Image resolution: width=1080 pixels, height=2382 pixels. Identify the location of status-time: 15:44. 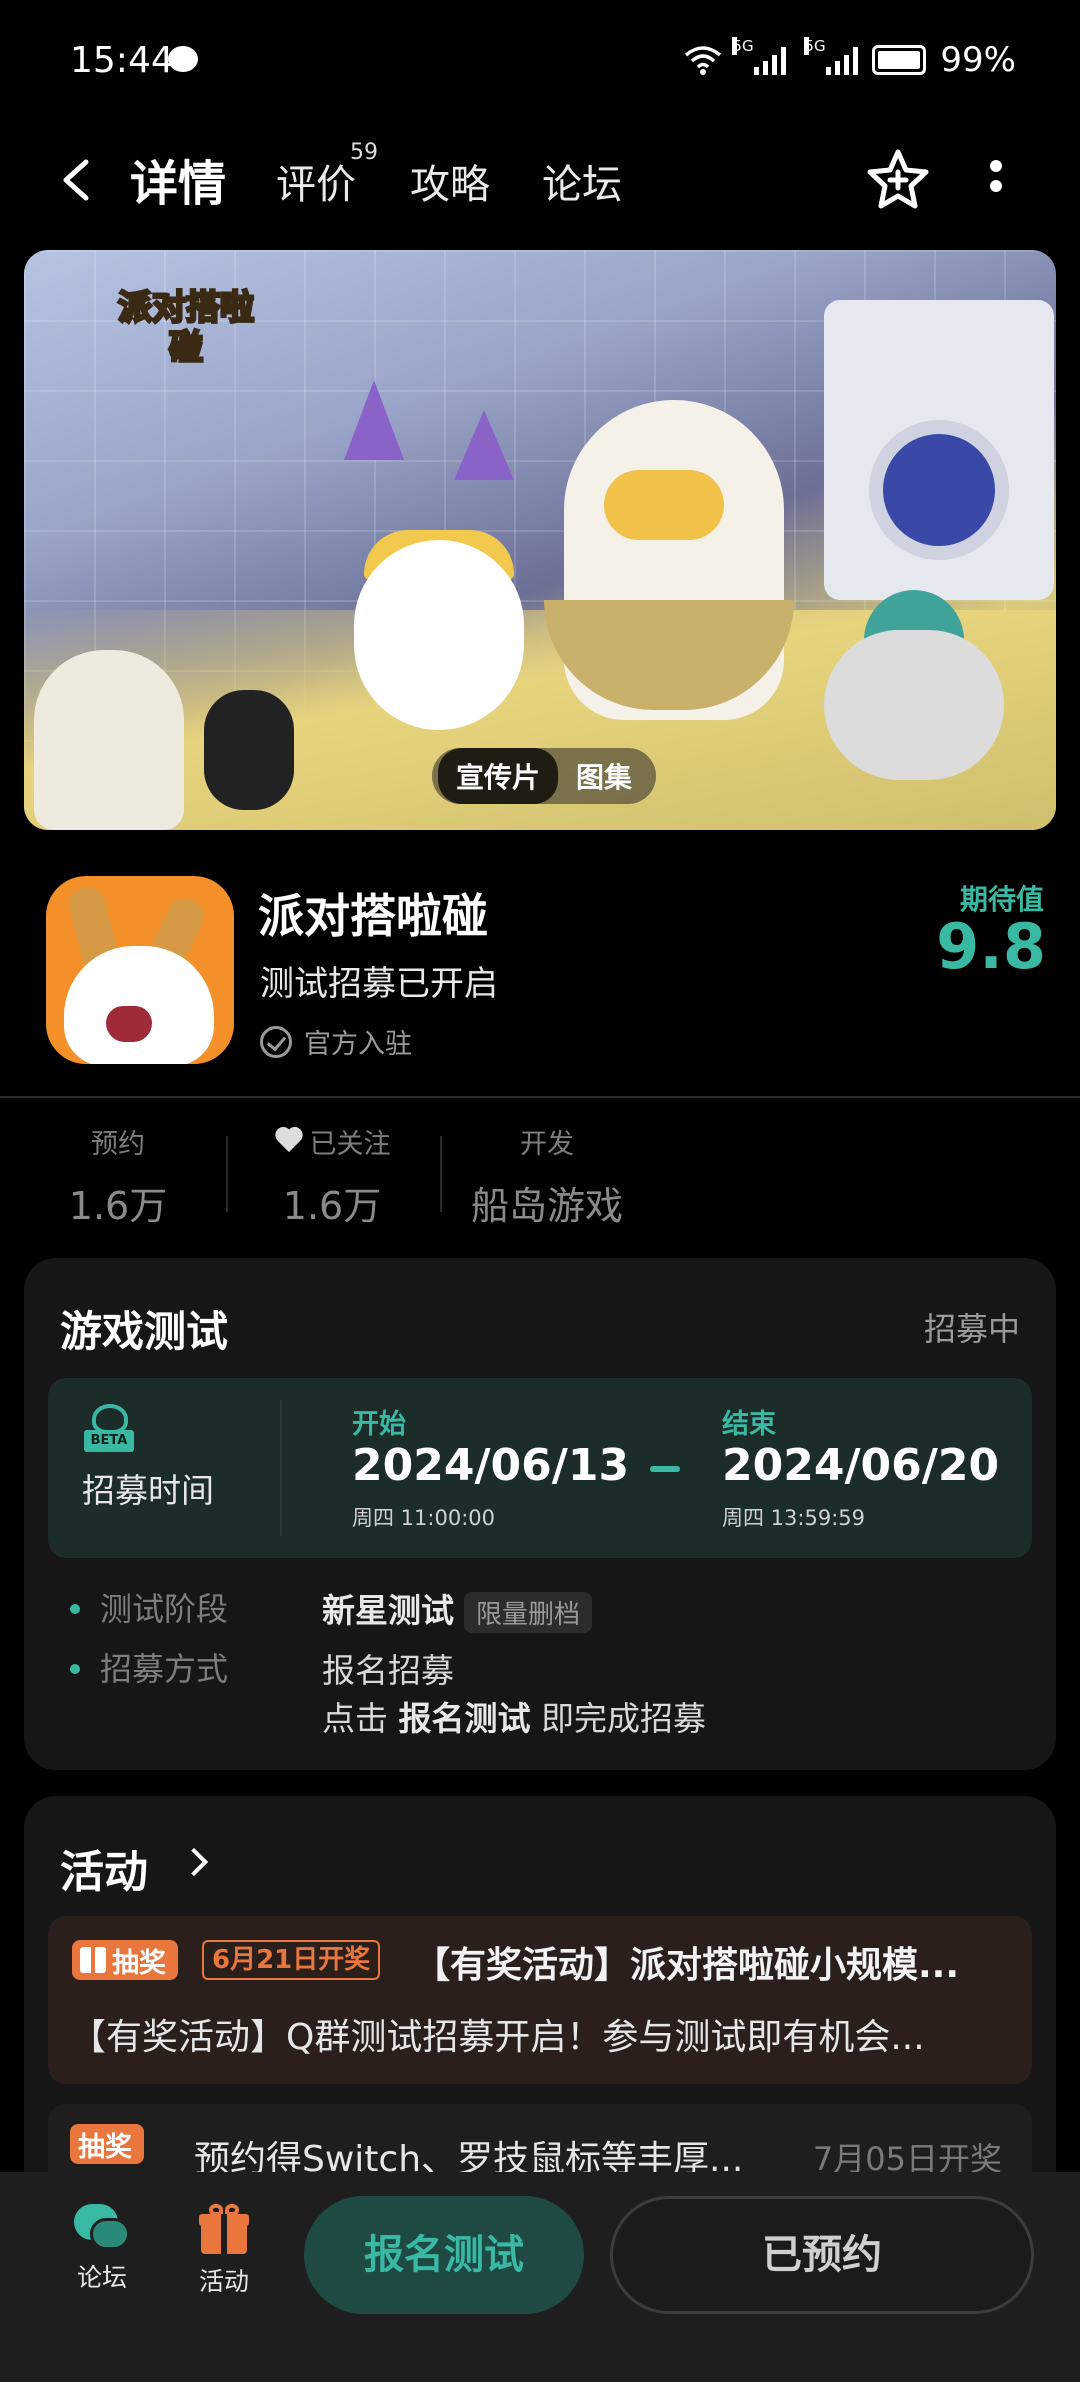
(122, 60).